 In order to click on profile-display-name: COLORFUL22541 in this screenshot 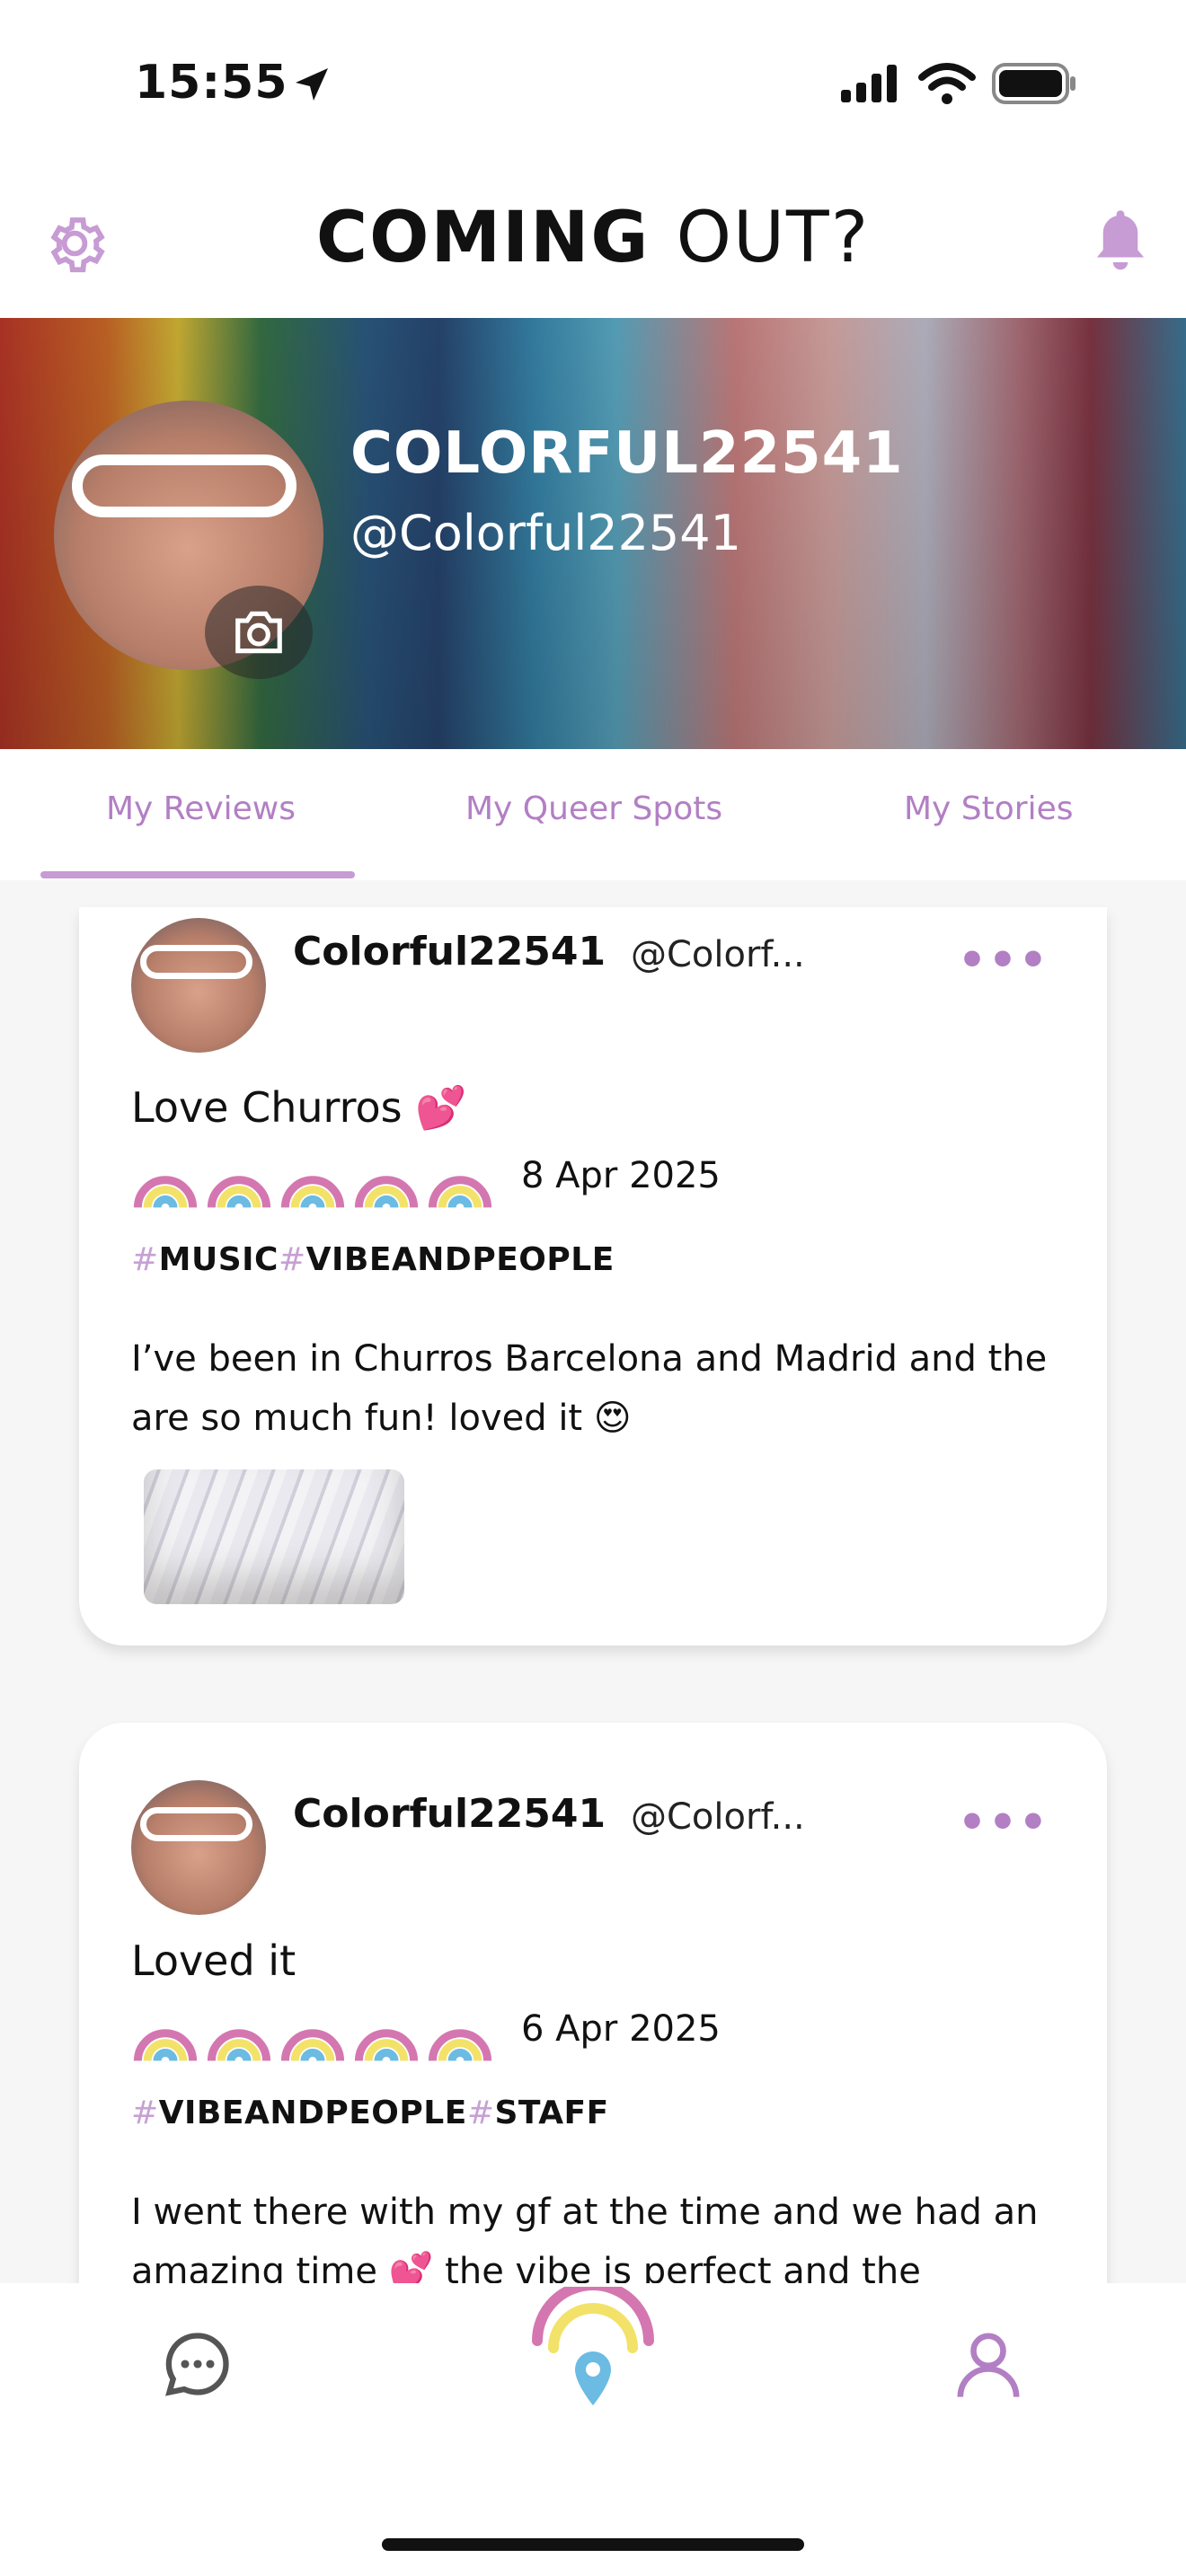, I will do `click(627, 453)`.